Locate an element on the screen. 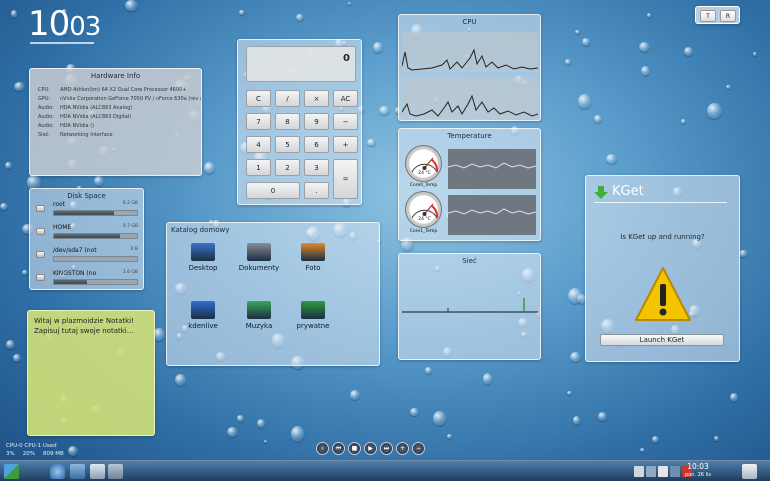 The image size is (770, 481). folder-item: kdenlive is located at coordinates (203, 315).